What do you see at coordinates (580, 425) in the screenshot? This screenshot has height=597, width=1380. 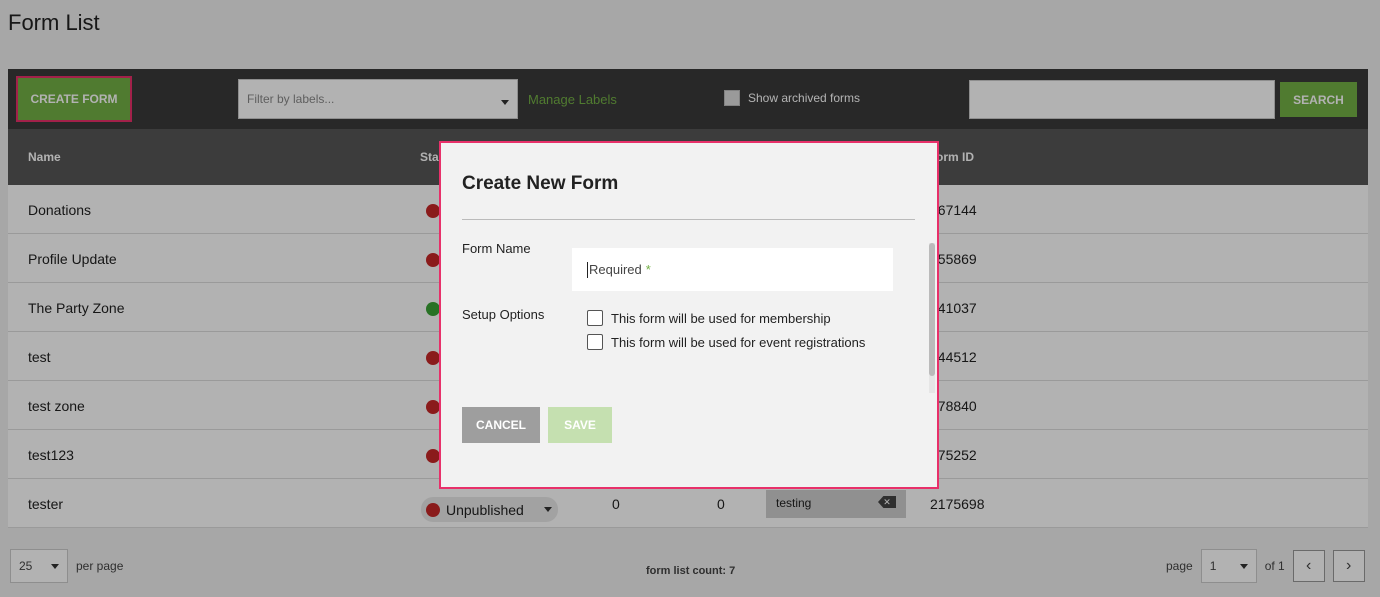 I see `save-button: SAVE` at bounding box center [580, 425].